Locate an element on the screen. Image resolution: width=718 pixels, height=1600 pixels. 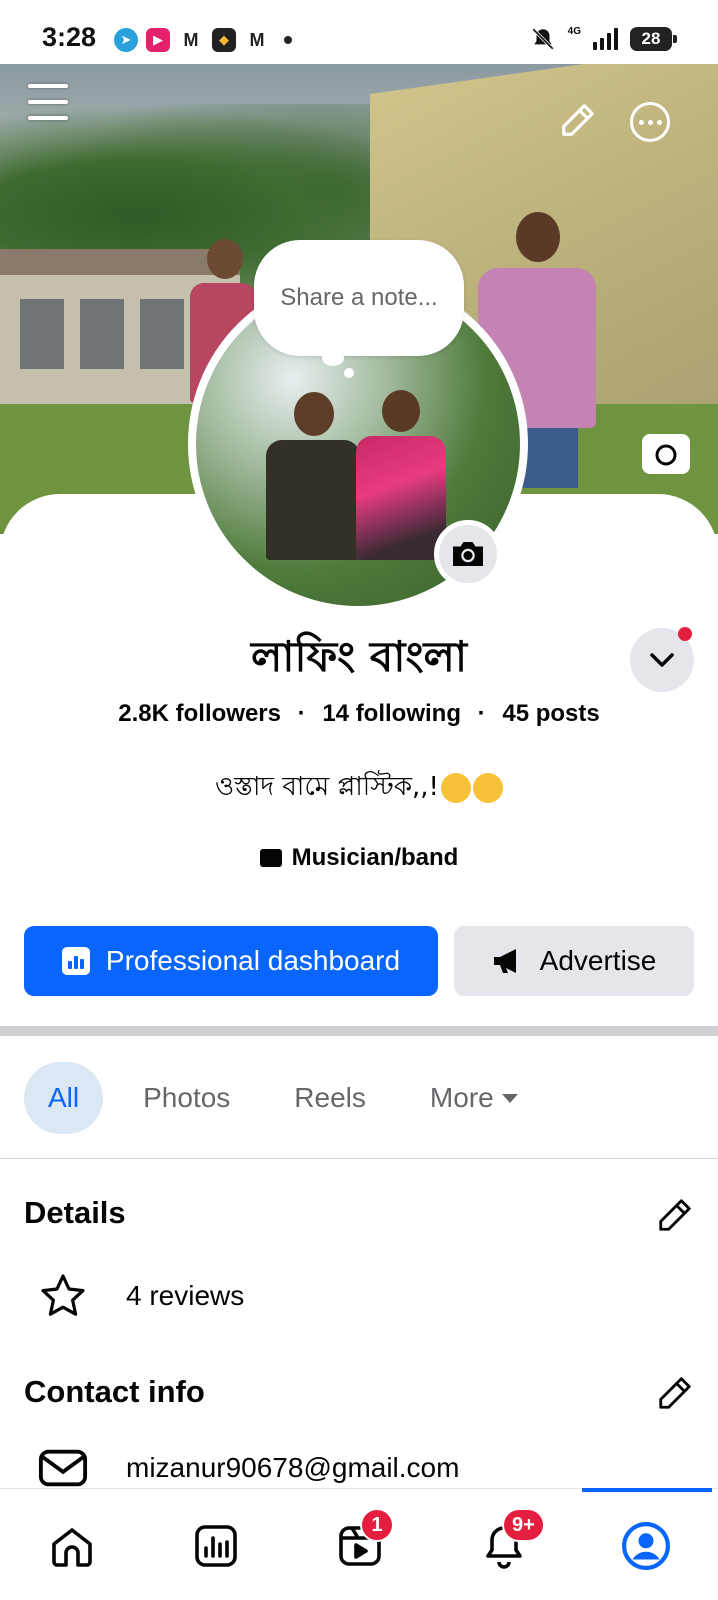
notification-dot is located at coordinates (685, 634).